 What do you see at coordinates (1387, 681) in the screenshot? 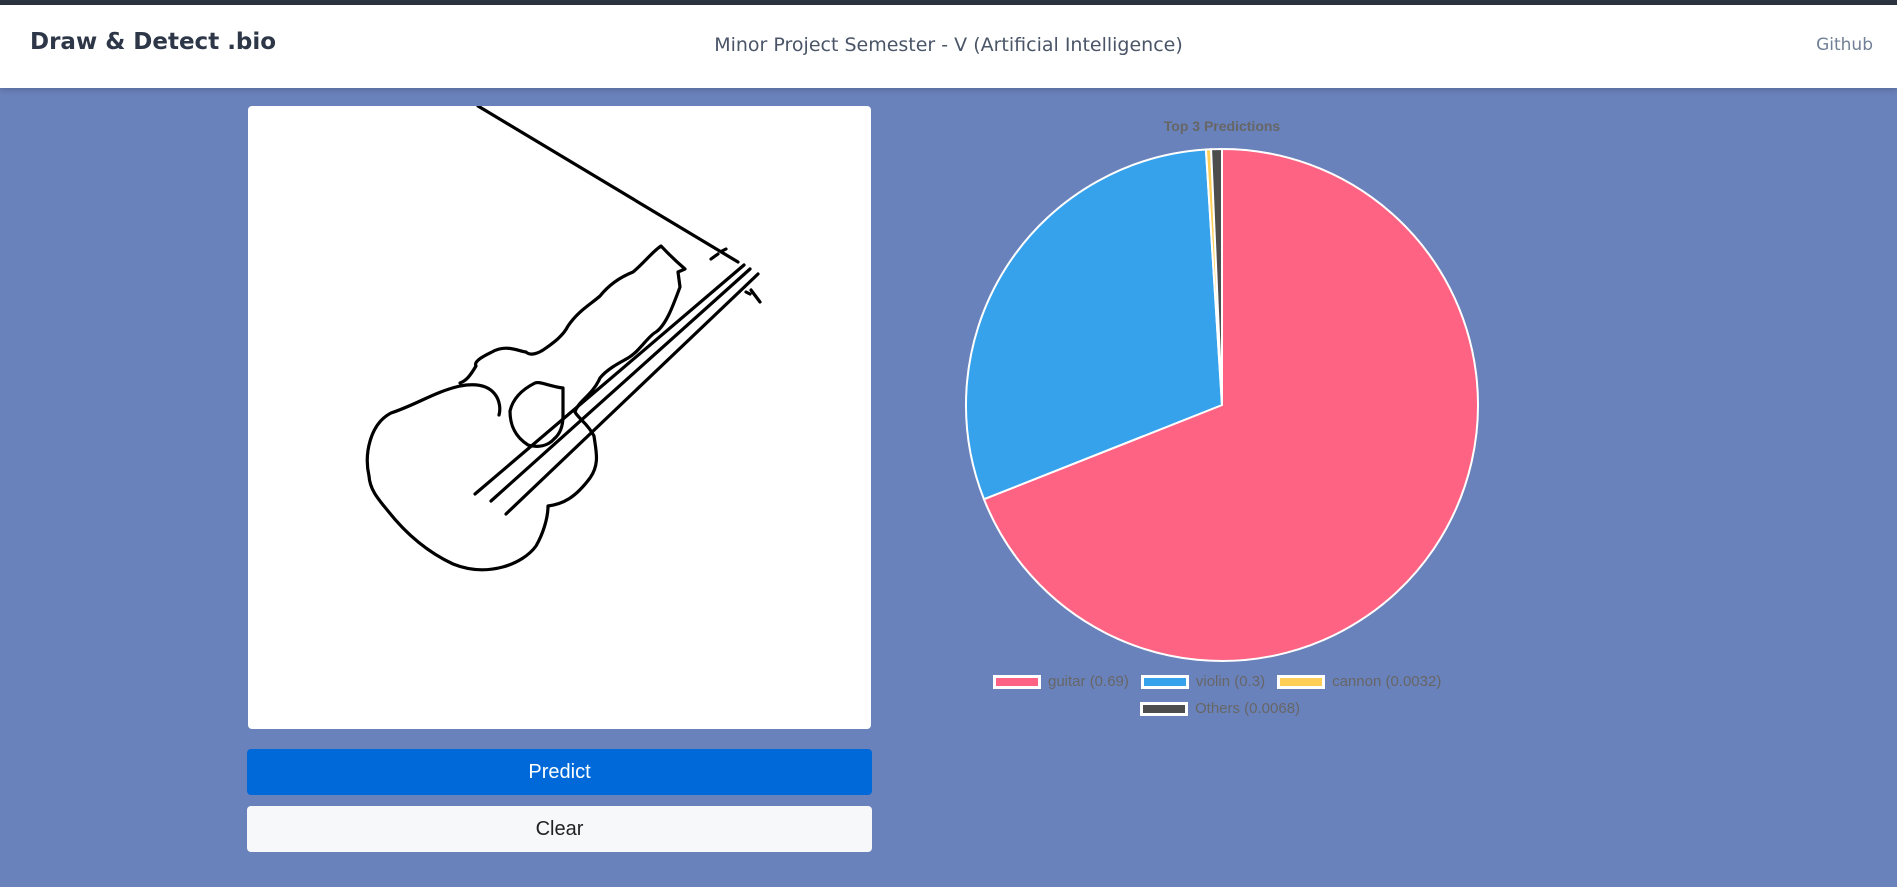
I see `legend-label: cannon (0.0032)` at bounding box center [1387, 681].